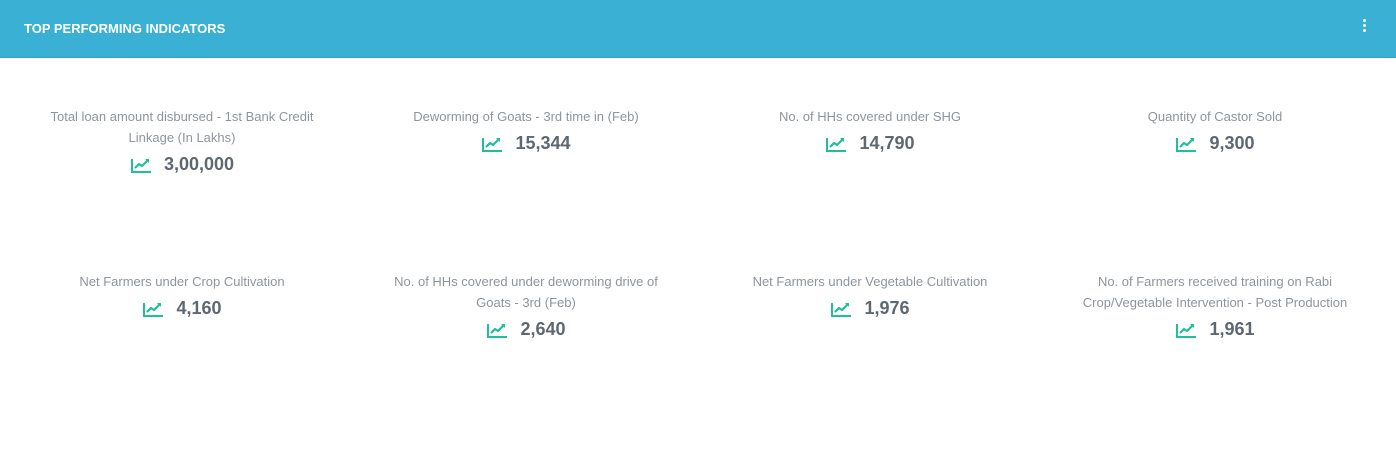  Describe the element at coordinates (887, 308) in the screenshot. I see `indicator-value: 1,976` at that location.